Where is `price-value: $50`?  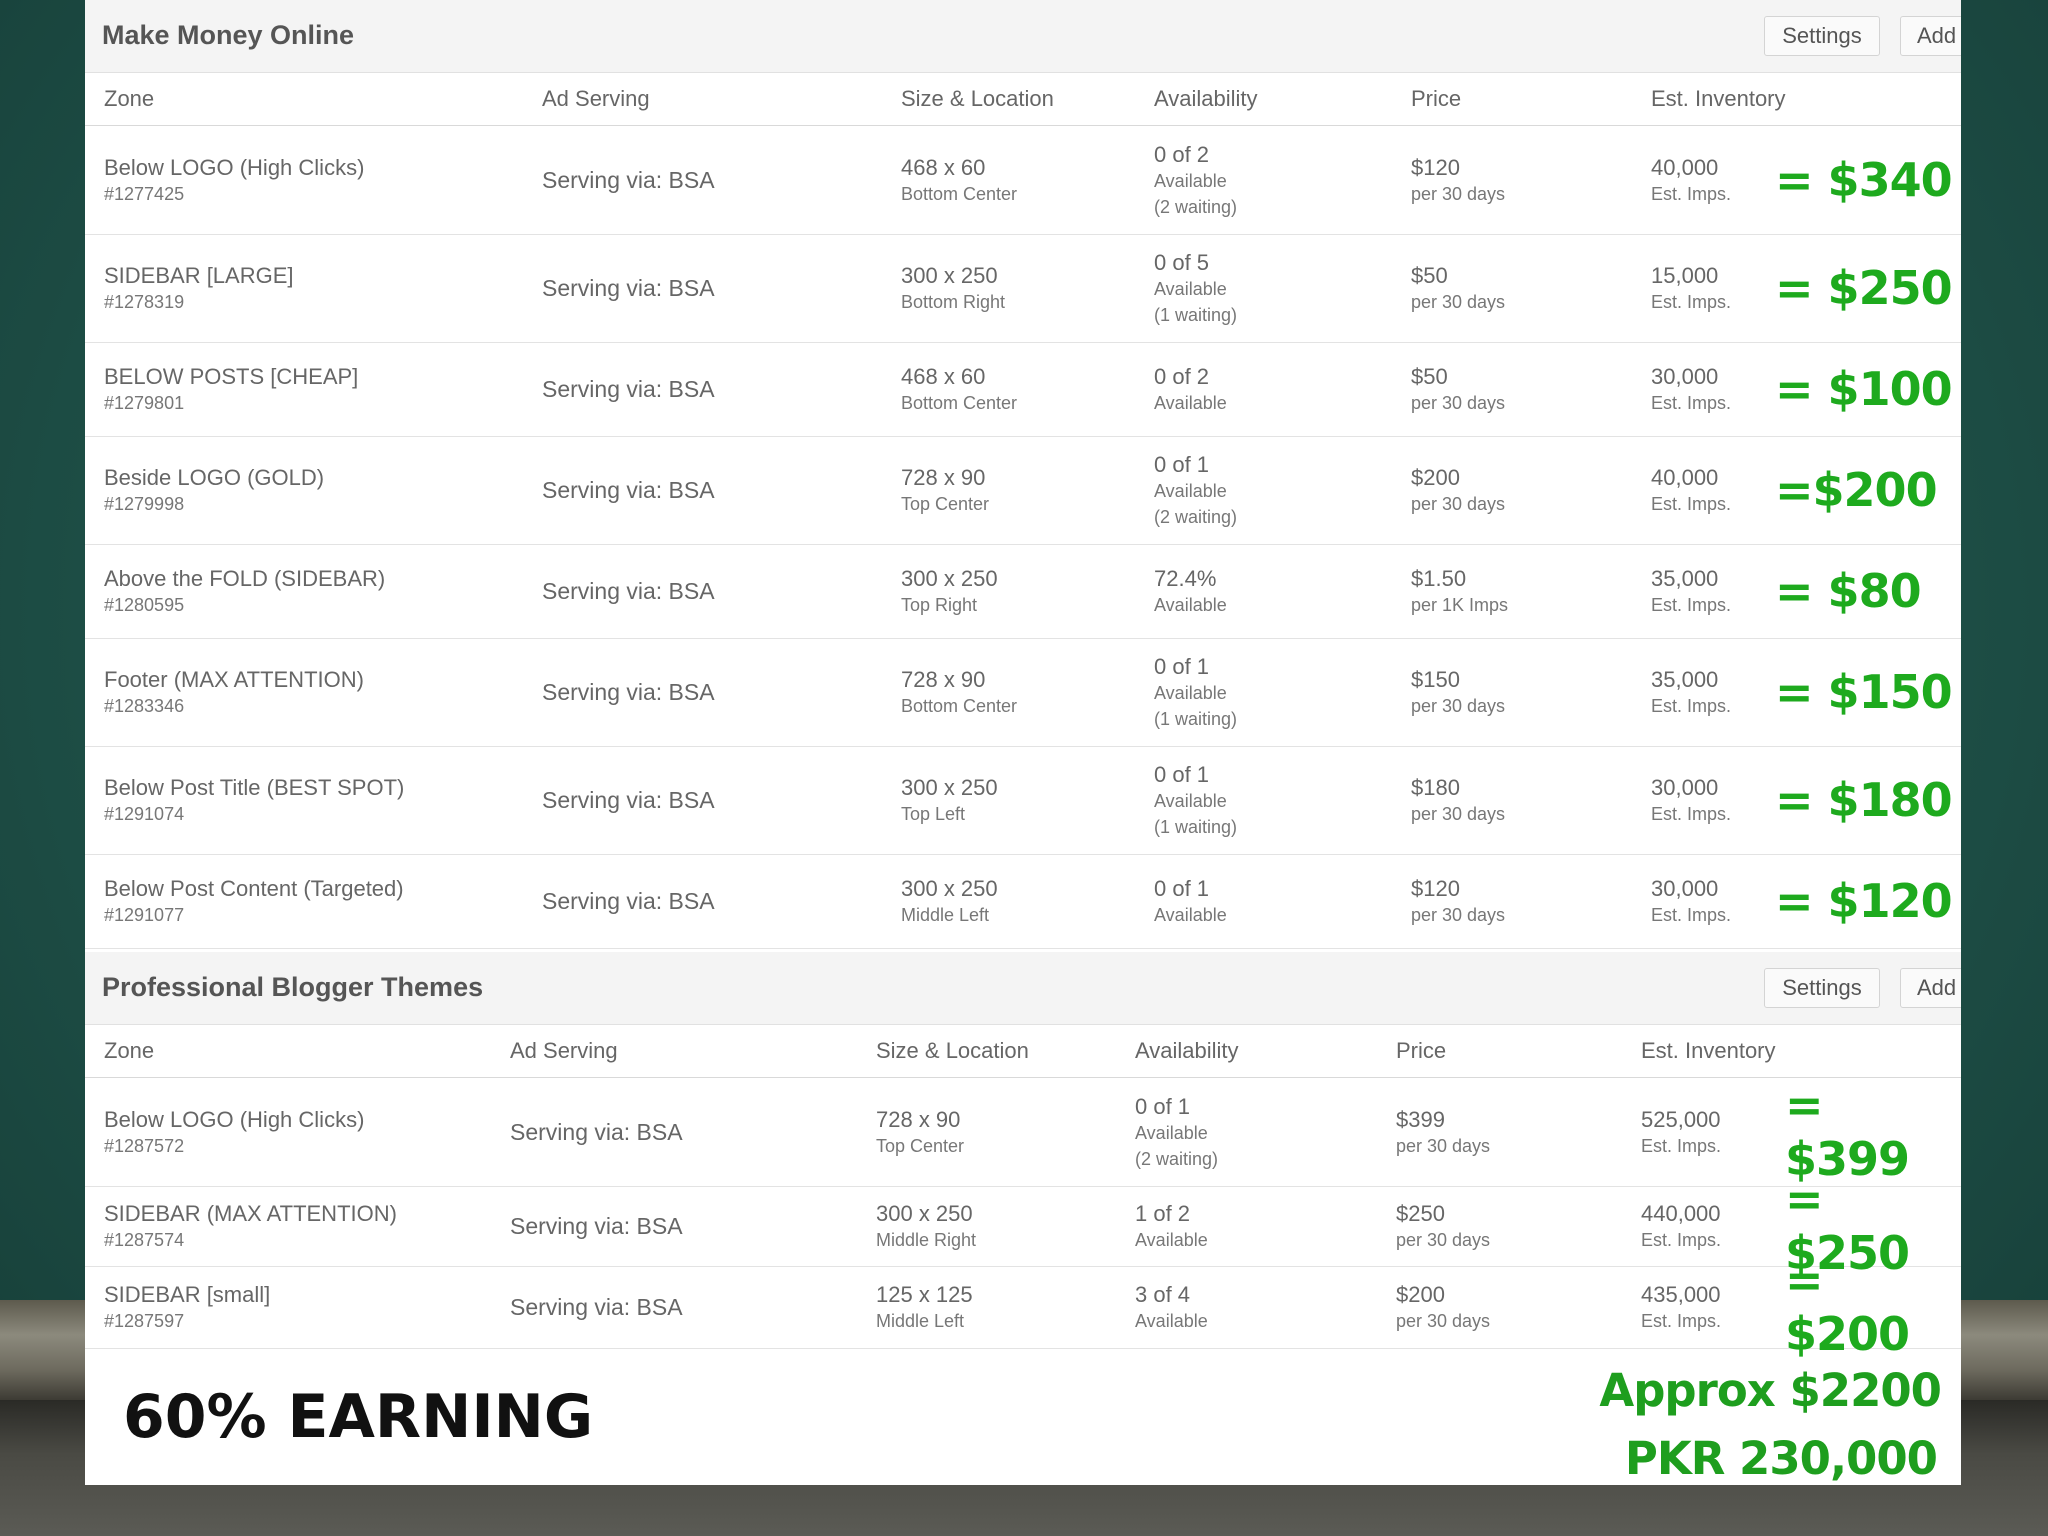
price-value: $50 is located at coordinates (1429, 376).